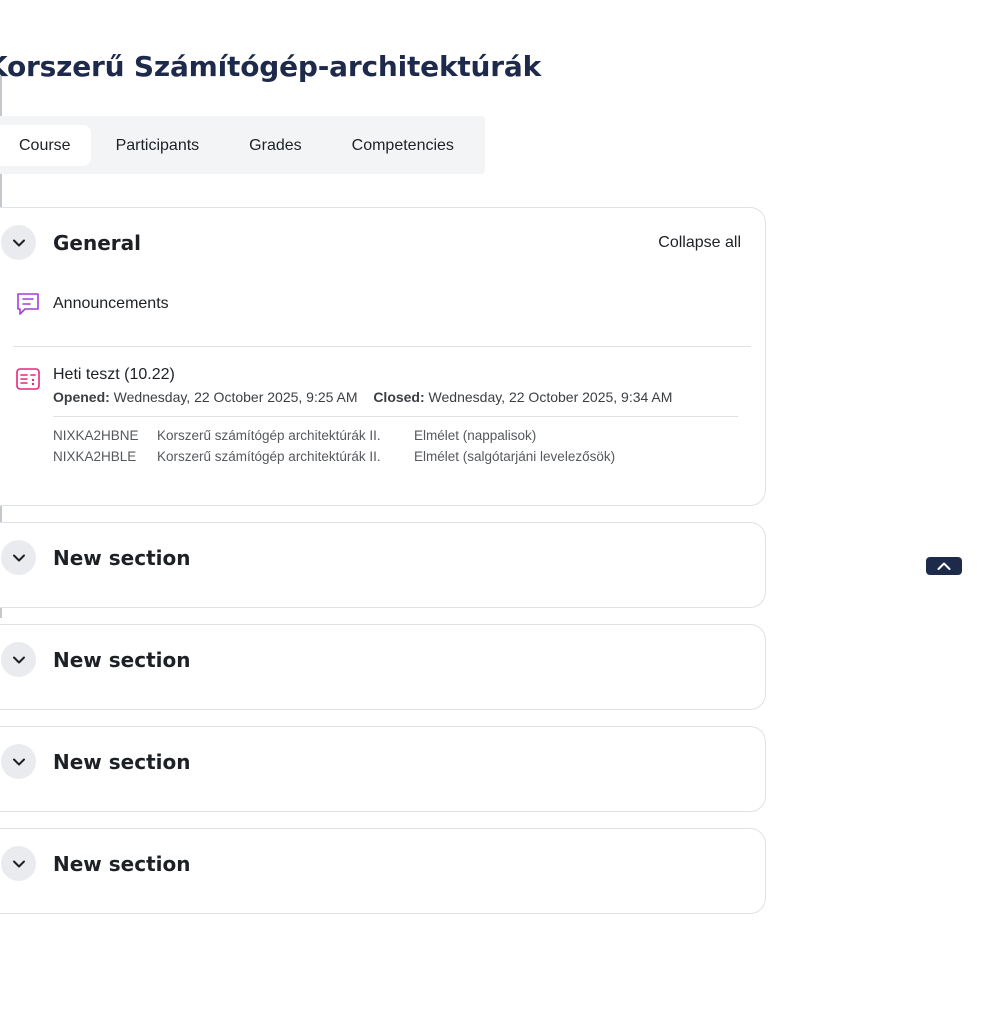 Image resolution: width=995 pixels, height=1017 pixels. What do you see at coordinates (699, 243) in the screenshot?
I see `collapse-all-link: Collapse all` at bounding box center [699, 243].